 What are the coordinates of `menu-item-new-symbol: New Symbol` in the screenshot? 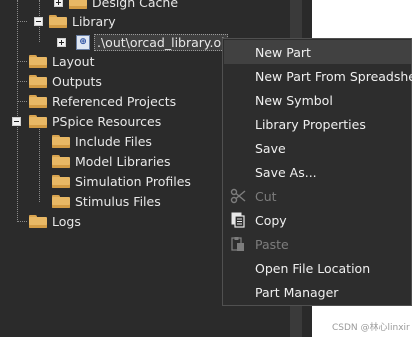 It's located at (317, 100).